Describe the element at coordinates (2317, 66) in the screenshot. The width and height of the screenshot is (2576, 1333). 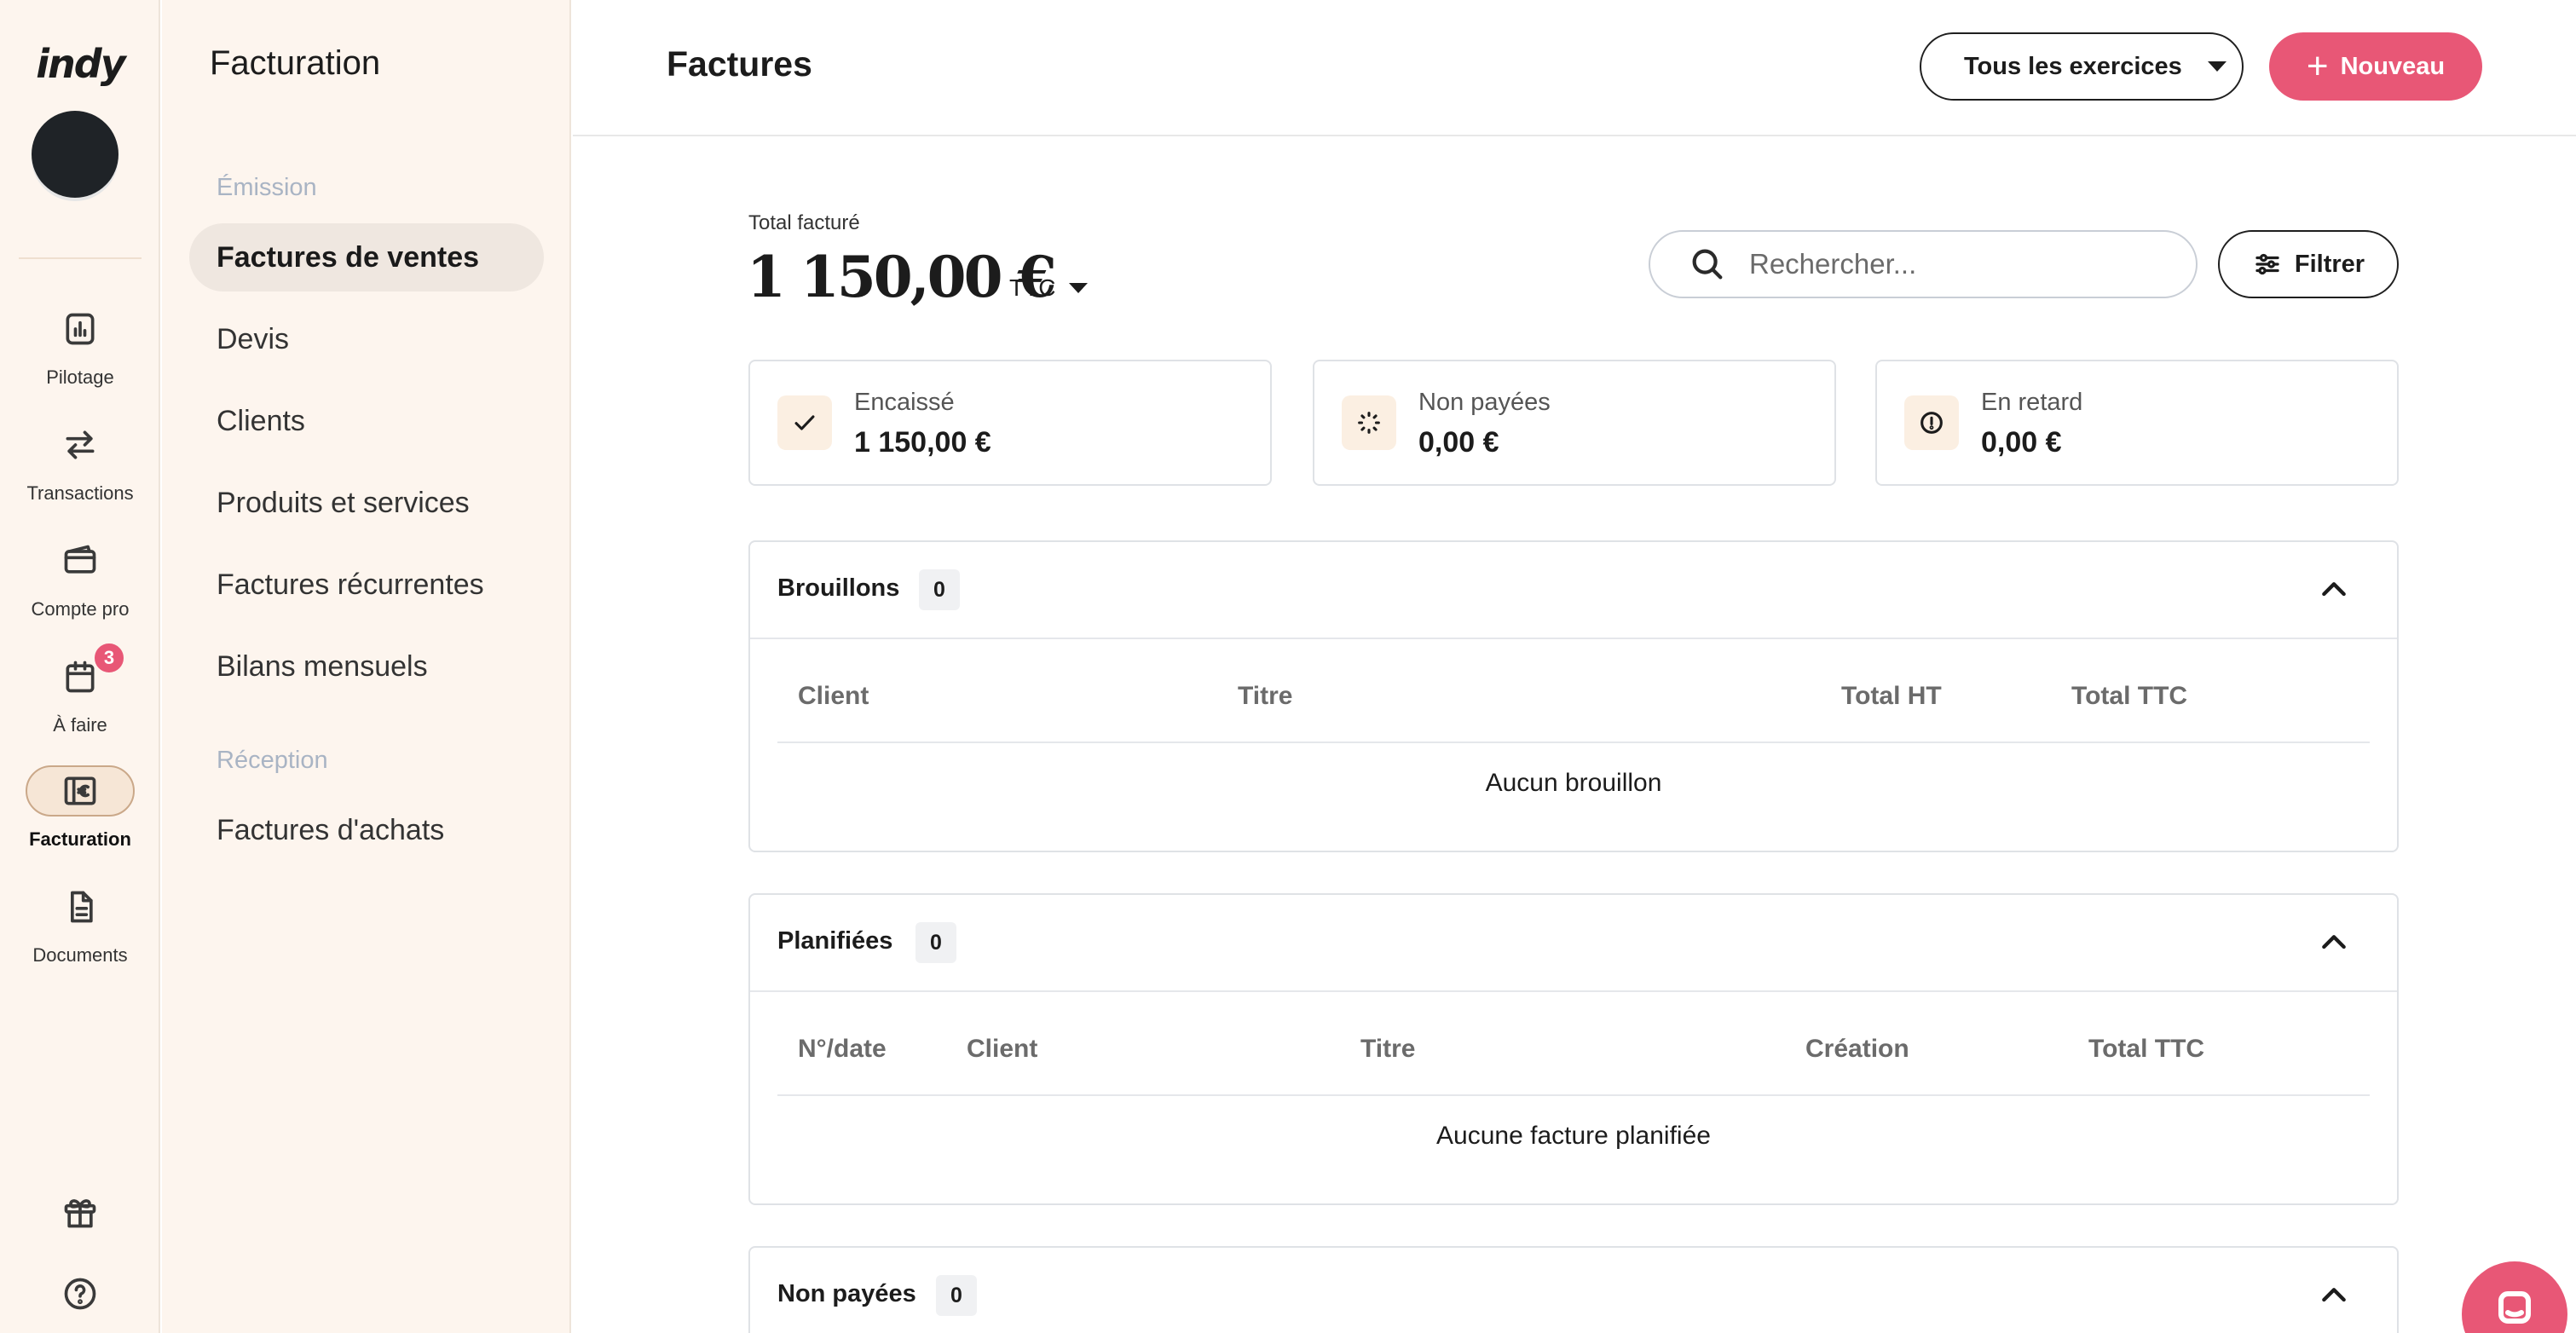
I see `plus-icon: +` at that location.